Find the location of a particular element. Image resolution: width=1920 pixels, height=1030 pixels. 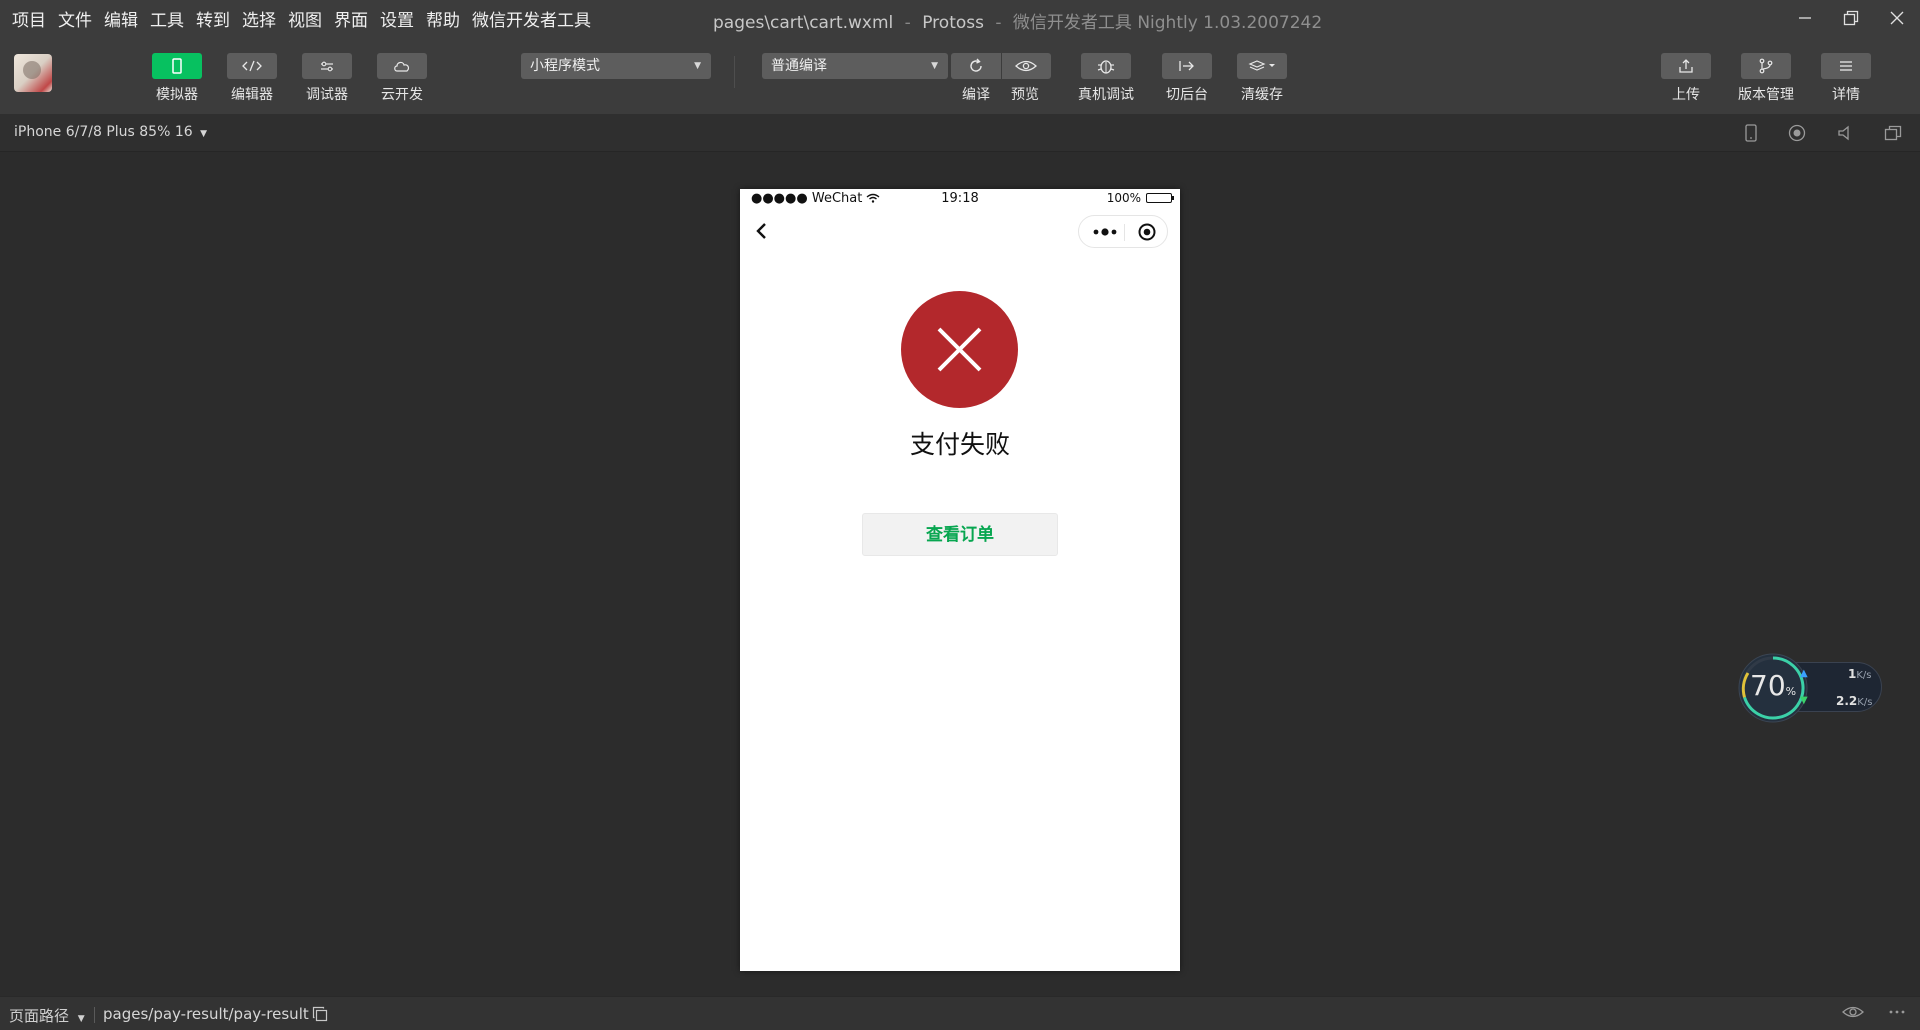

menu-devtools: 微信开发者工具 is located at coordinates (531, 18).